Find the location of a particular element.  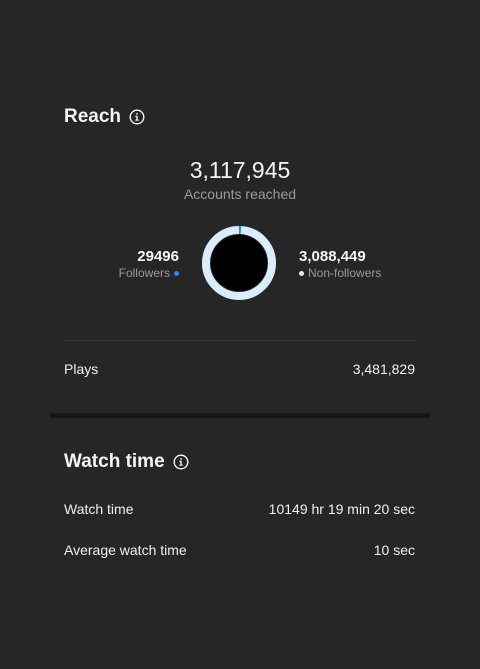

donut-center is located at coordinates (239, 263).